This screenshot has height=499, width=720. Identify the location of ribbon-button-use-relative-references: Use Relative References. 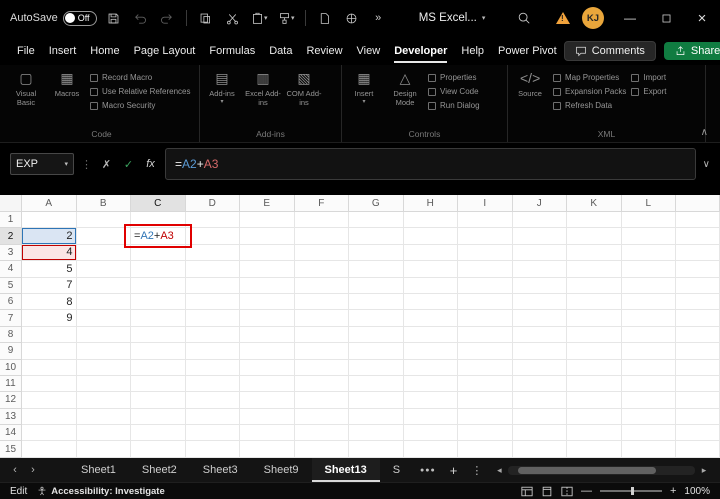
(140, 91).